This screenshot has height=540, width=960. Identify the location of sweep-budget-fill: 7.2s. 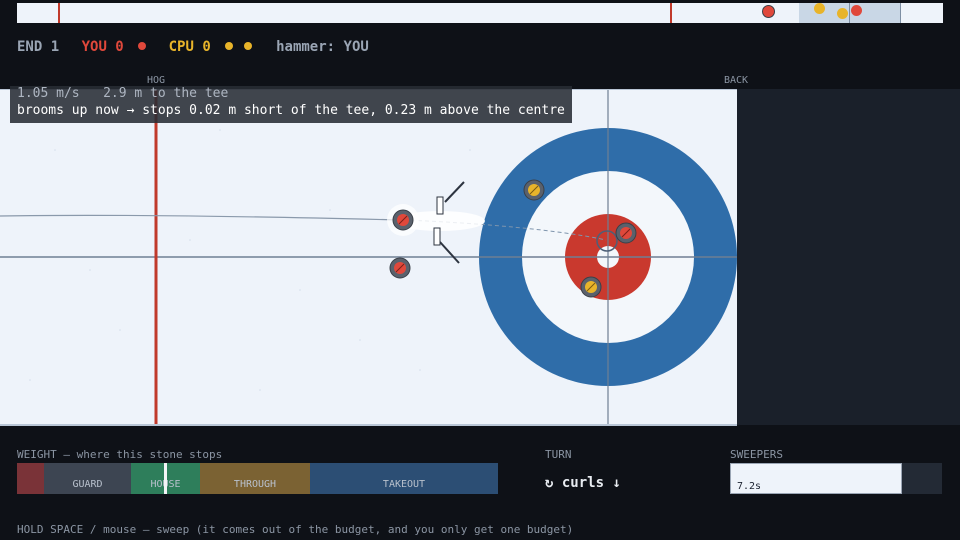
(816, 478).